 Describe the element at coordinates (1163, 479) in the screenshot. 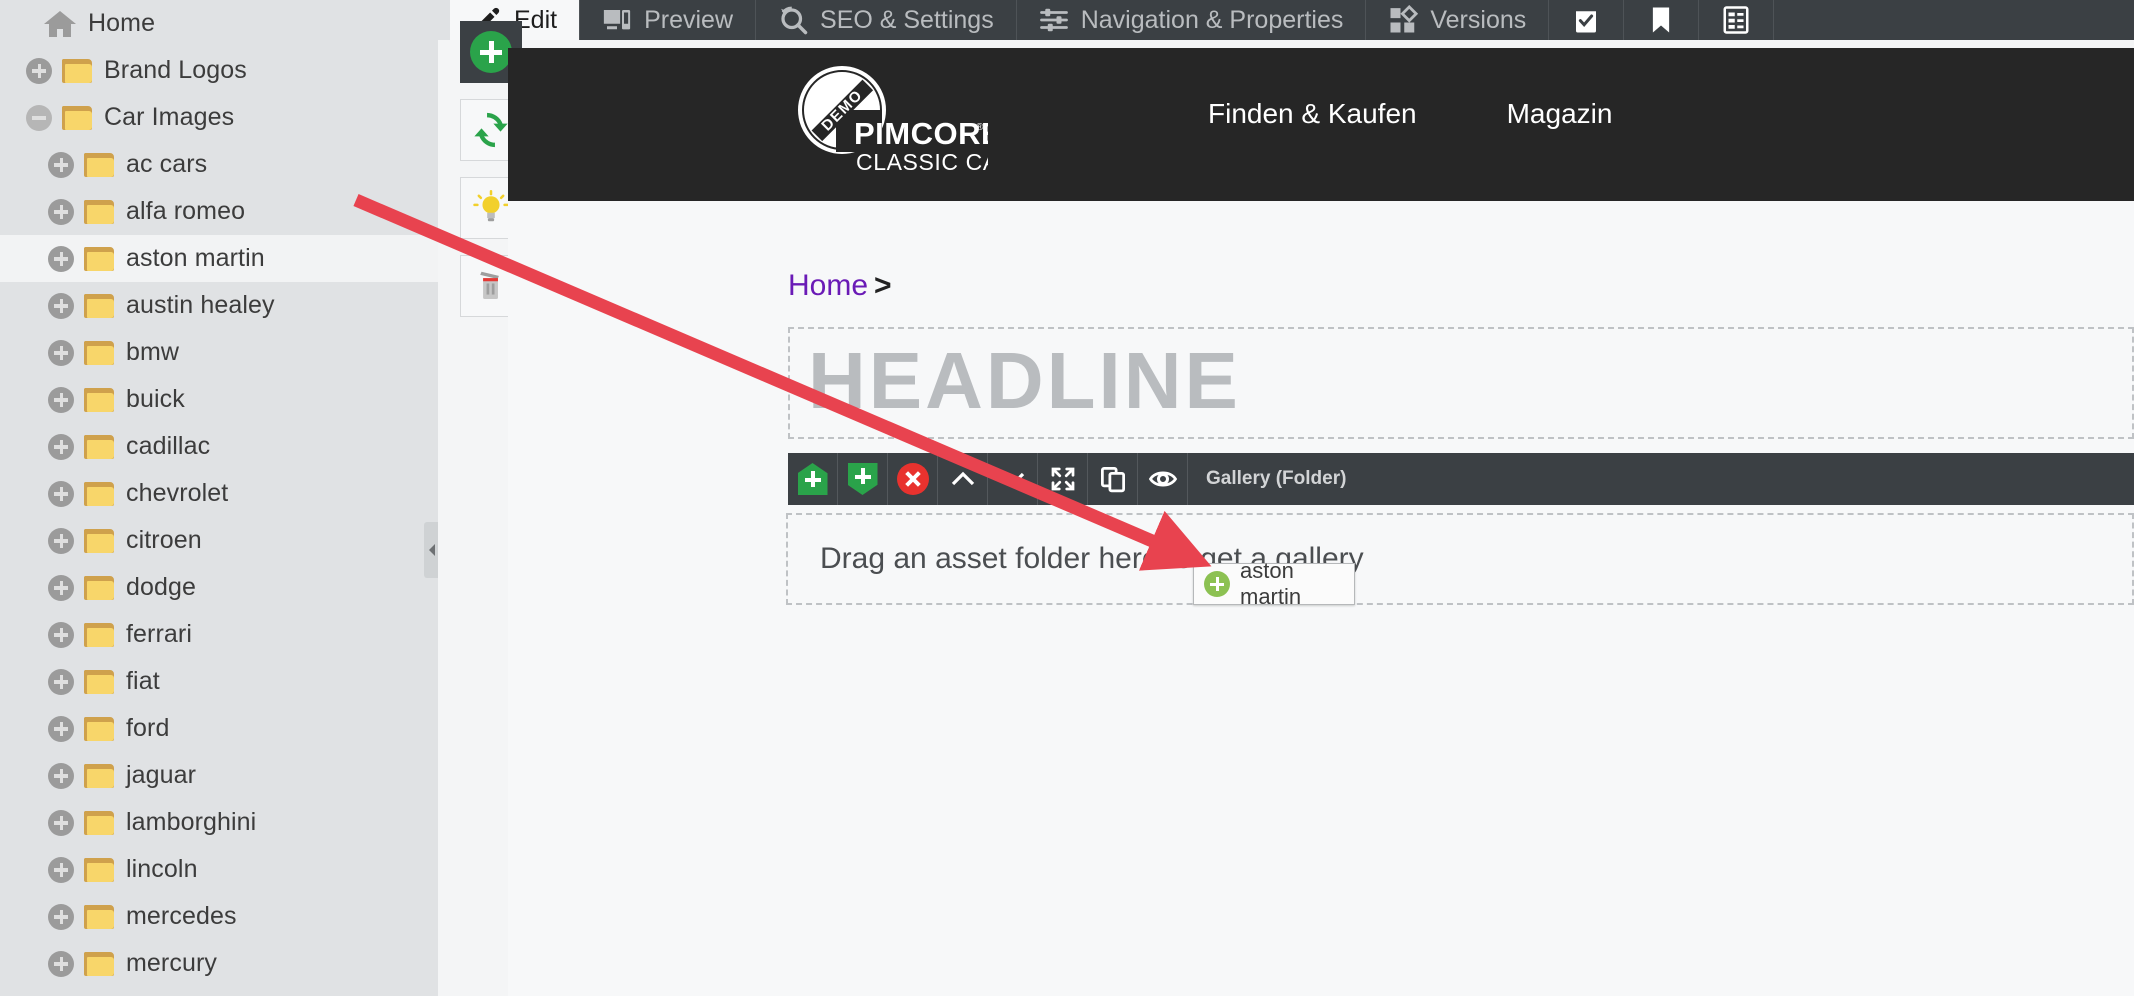

I see `visibility-button` at that location.